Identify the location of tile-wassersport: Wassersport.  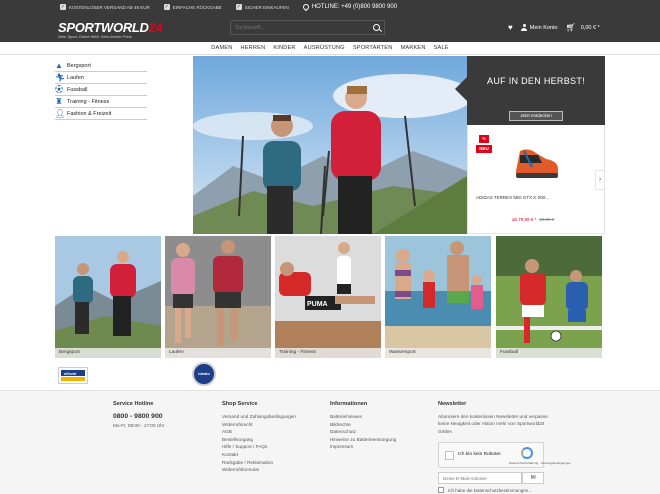
(438, 297).